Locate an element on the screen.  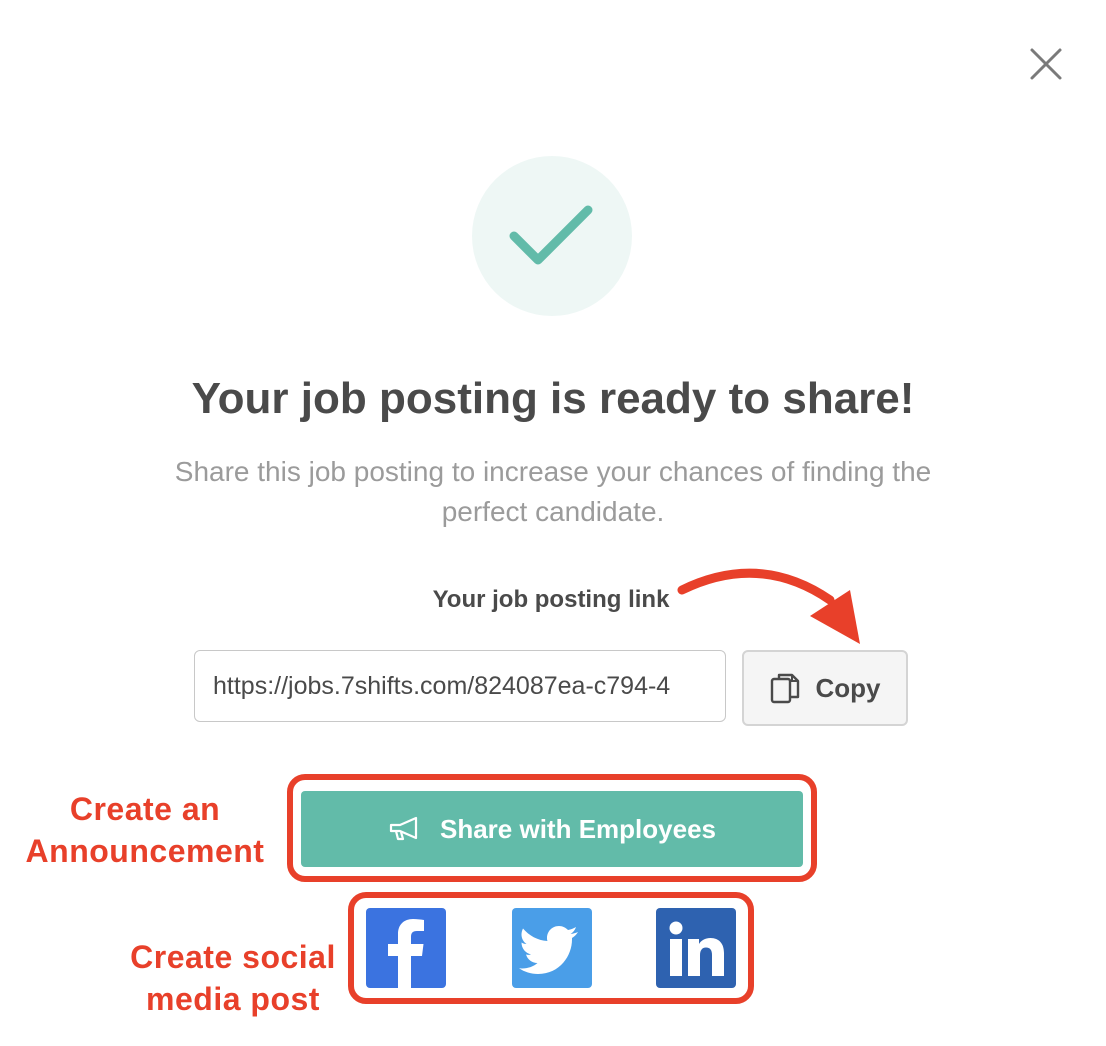
social-annotation-line2: media post is located at coordinates (233, 999).